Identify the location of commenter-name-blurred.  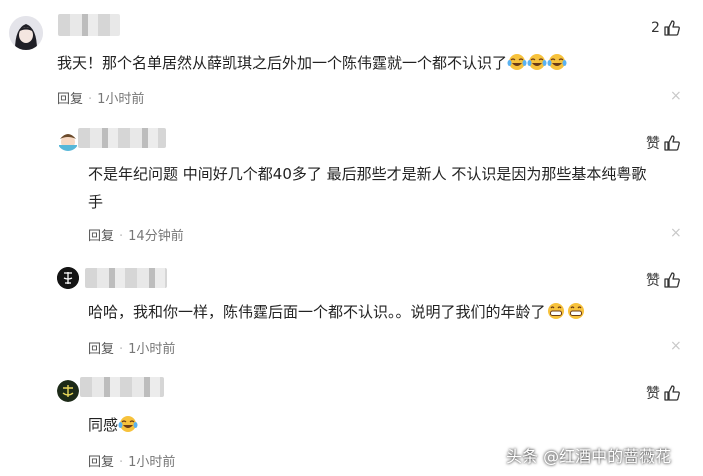
(89, 25).